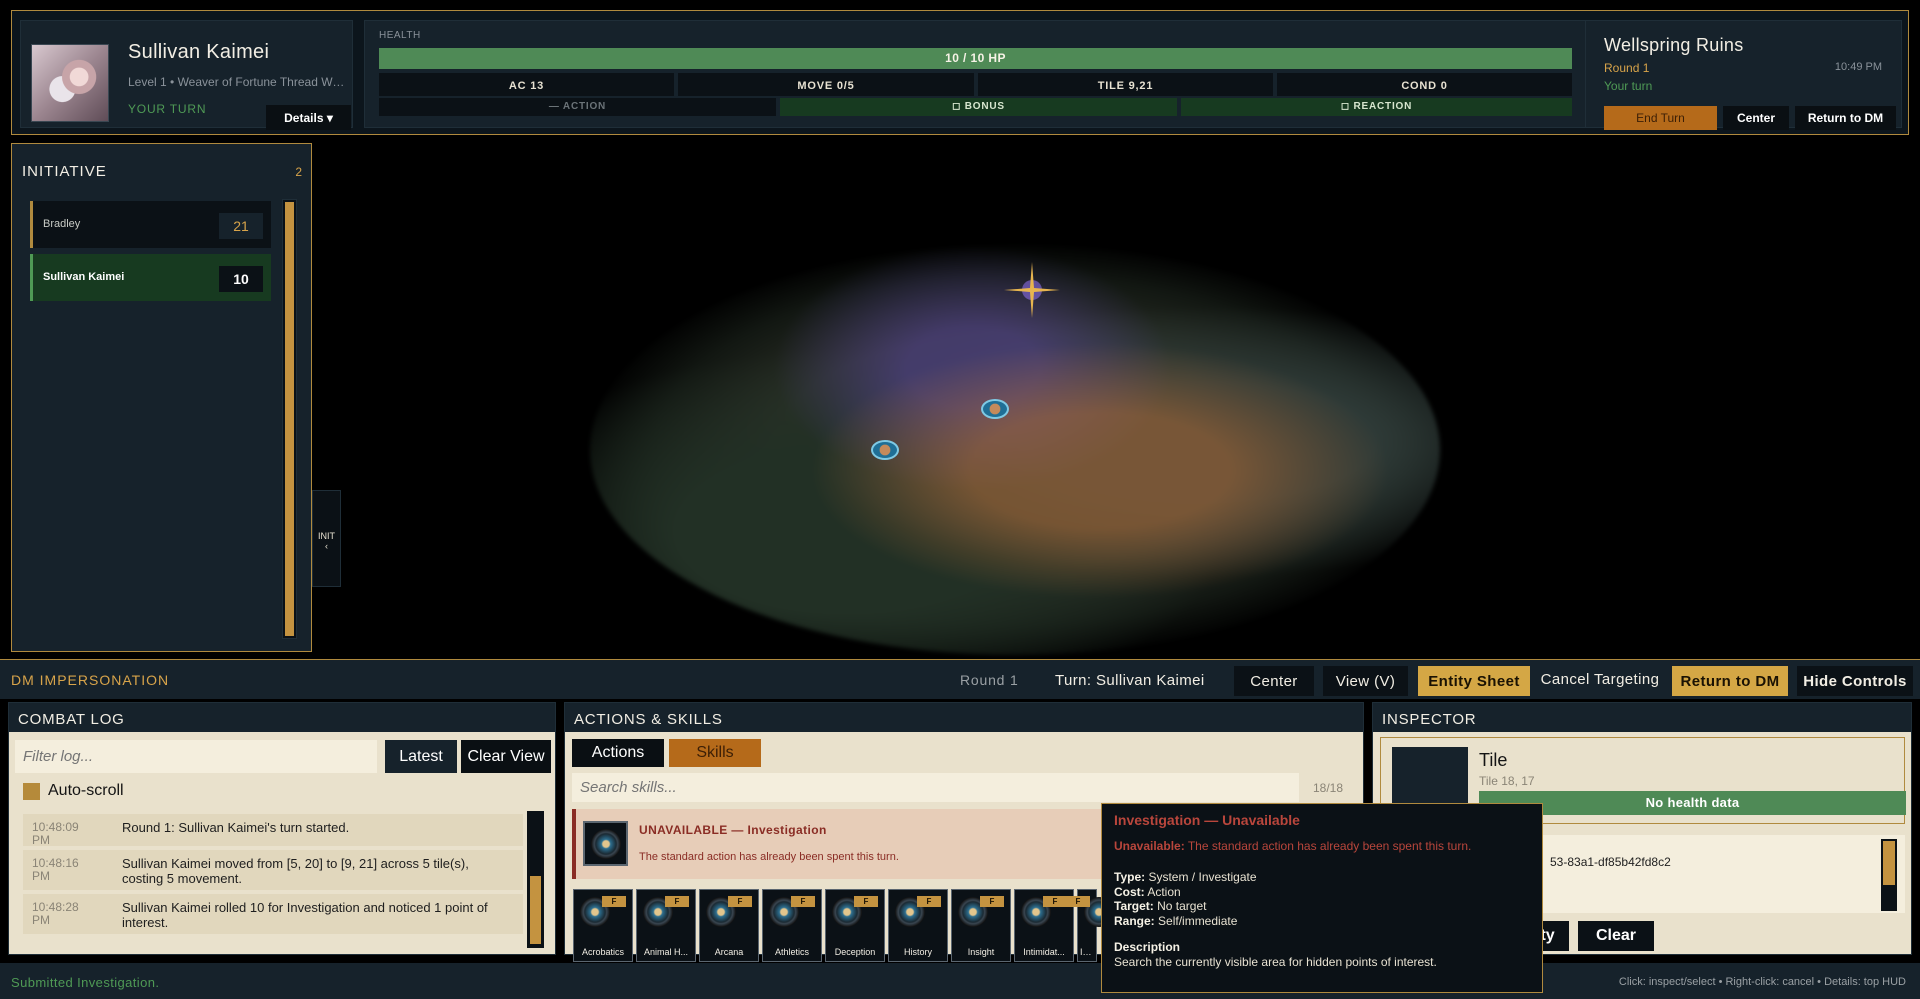  I want to click on dm-bar-title: DM IMPERSONATION, so click(90, 680).